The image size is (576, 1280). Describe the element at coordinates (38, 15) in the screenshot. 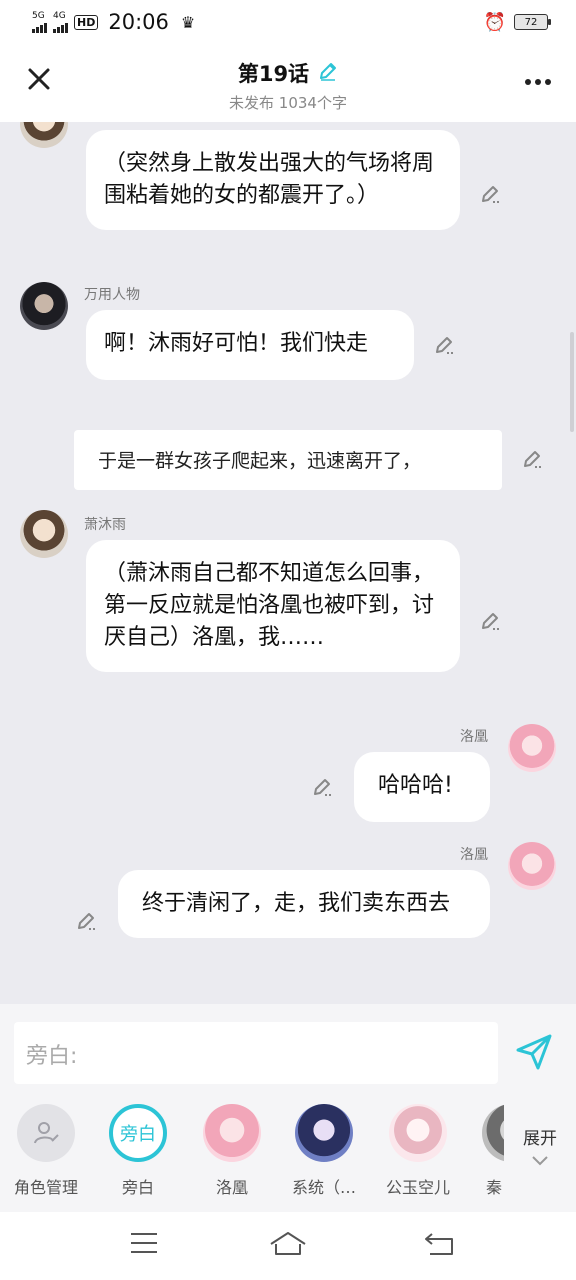

I see `network-label-5g: 5G` at that location.